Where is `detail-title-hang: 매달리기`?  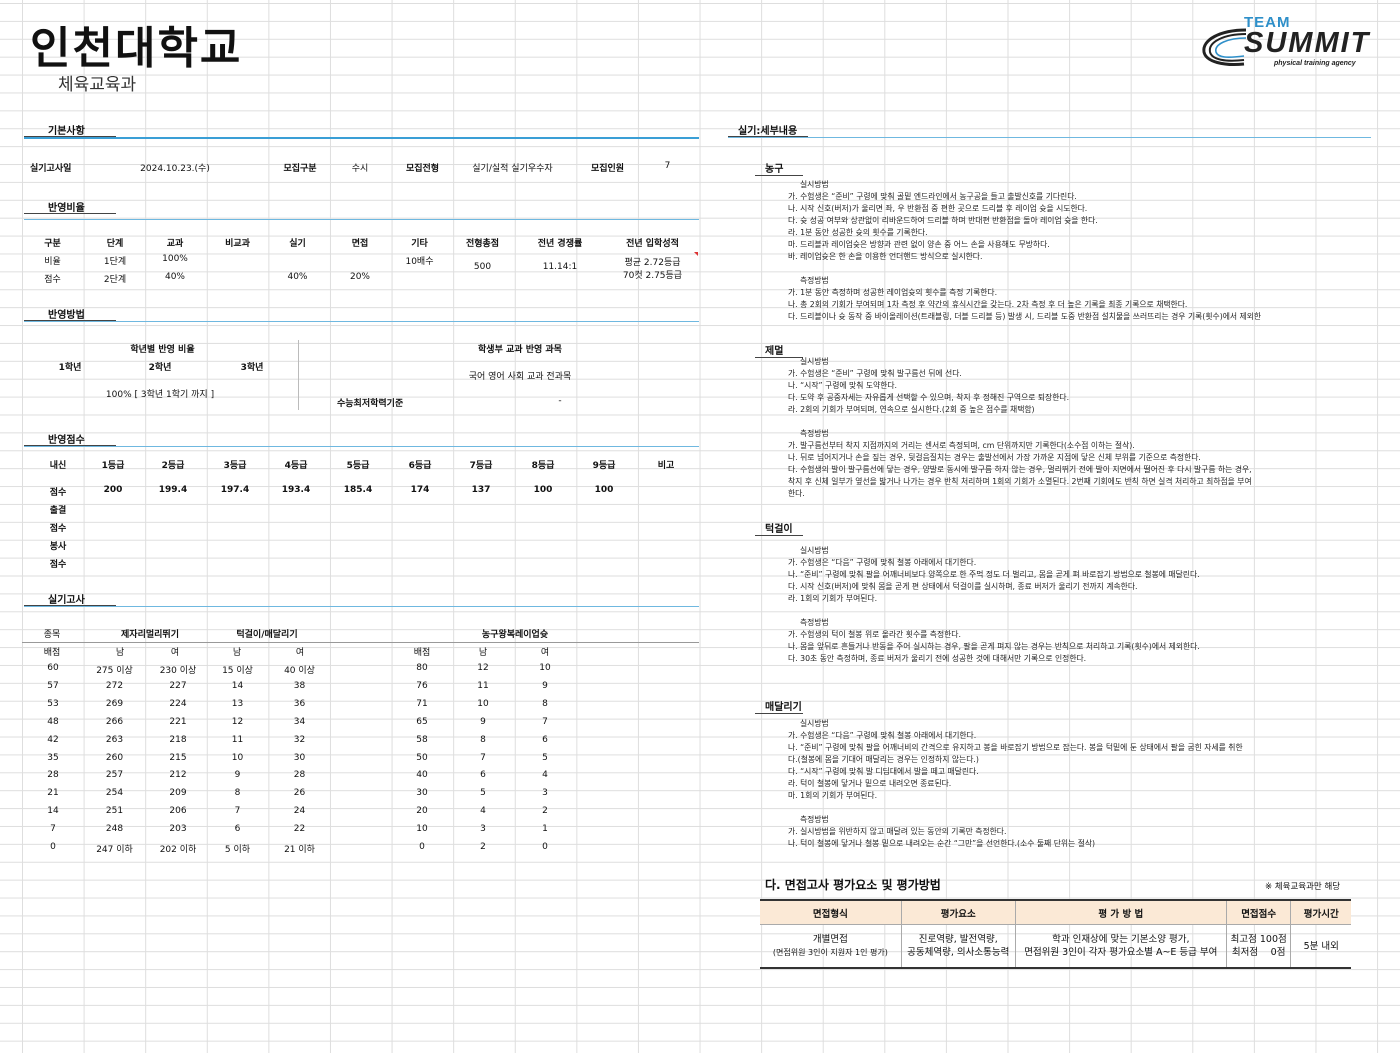 detail-title-hang: 매달리기 is located at coordinates (783, 707).